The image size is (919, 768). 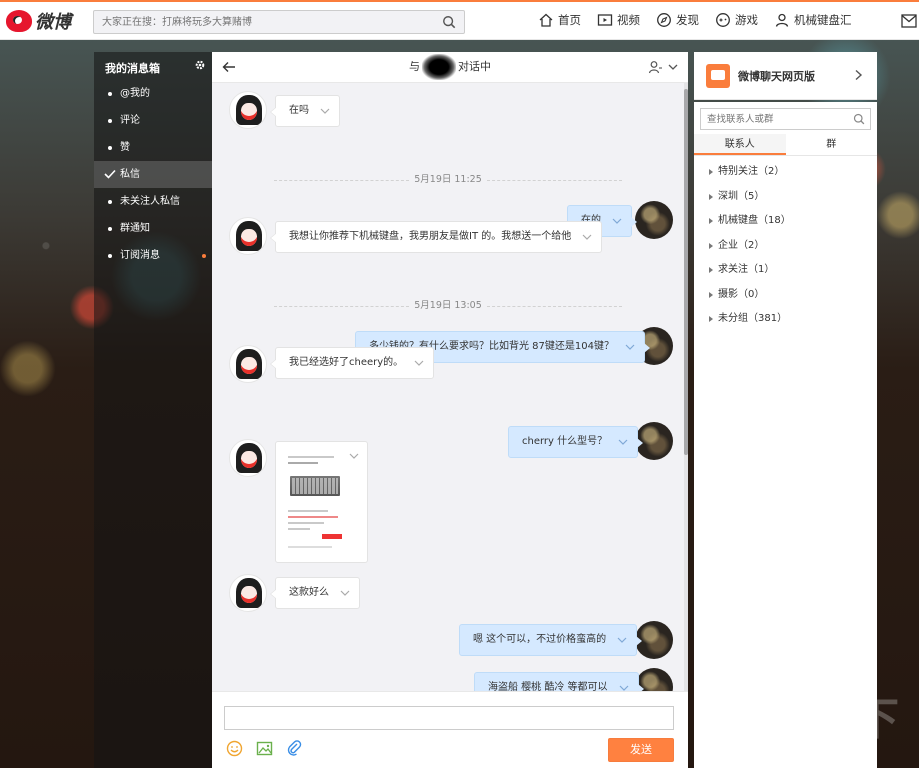 What do you see at coordinates (641, 750) in the screenshot?
I see `send-button: 发送` at bounding box center [641, 750].